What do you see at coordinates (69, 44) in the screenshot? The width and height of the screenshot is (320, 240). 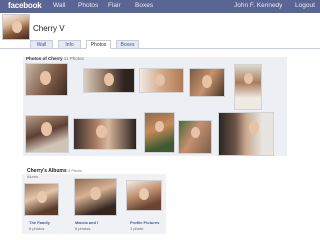 I see `tab-info: Info` at bounding box center [69, 44].